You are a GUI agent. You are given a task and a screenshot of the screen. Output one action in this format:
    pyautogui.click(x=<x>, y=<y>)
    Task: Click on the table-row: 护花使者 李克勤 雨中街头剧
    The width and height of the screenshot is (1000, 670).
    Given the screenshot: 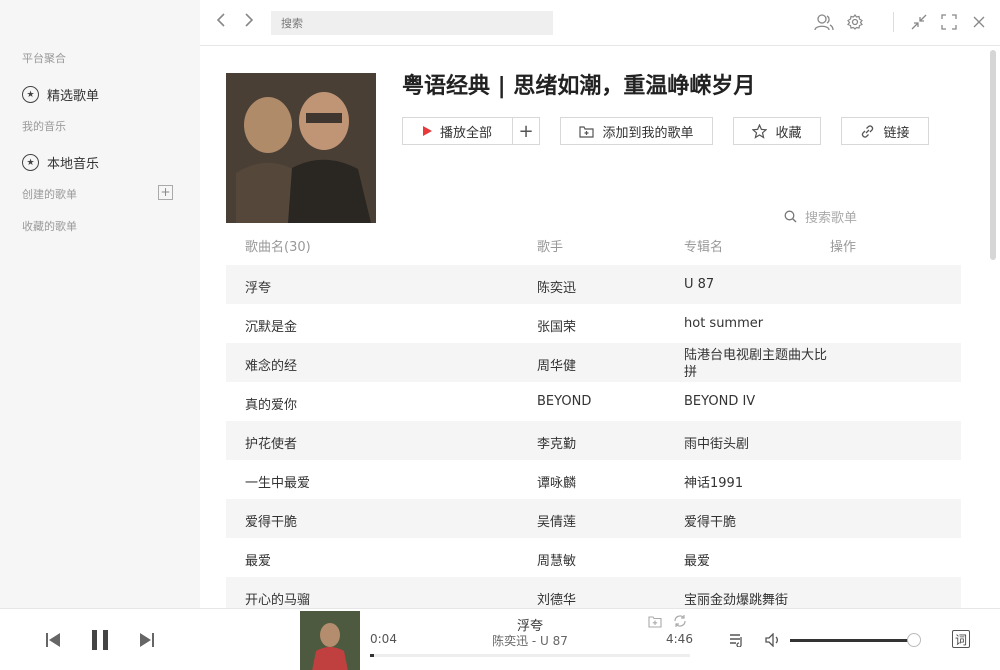 What is the action you would take?
    pyautogui.click(x=593, y=440)
    